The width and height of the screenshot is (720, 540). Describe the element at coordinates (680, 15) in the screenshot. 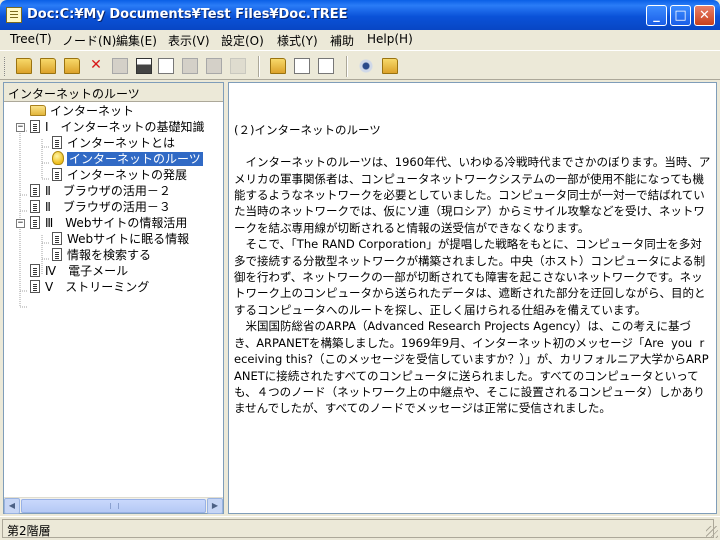

I see `maximize-button: □` at that location.